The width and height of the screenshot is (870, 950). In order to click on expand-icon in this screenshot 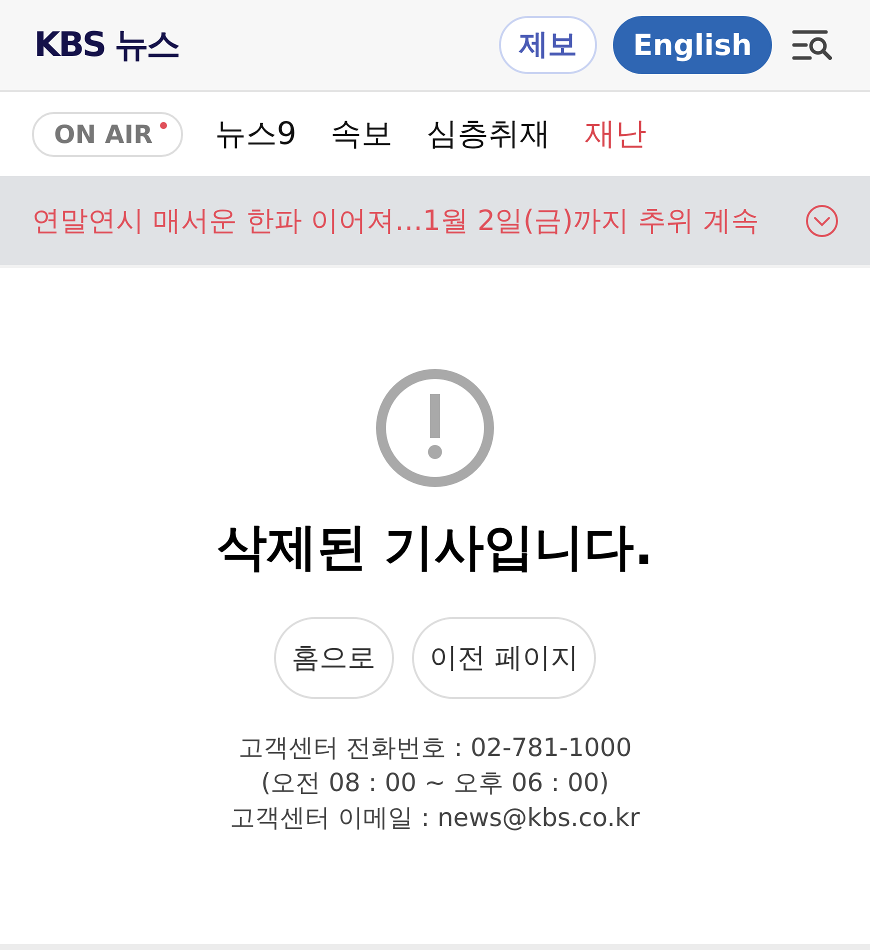, I will do `click(822, 220)`.